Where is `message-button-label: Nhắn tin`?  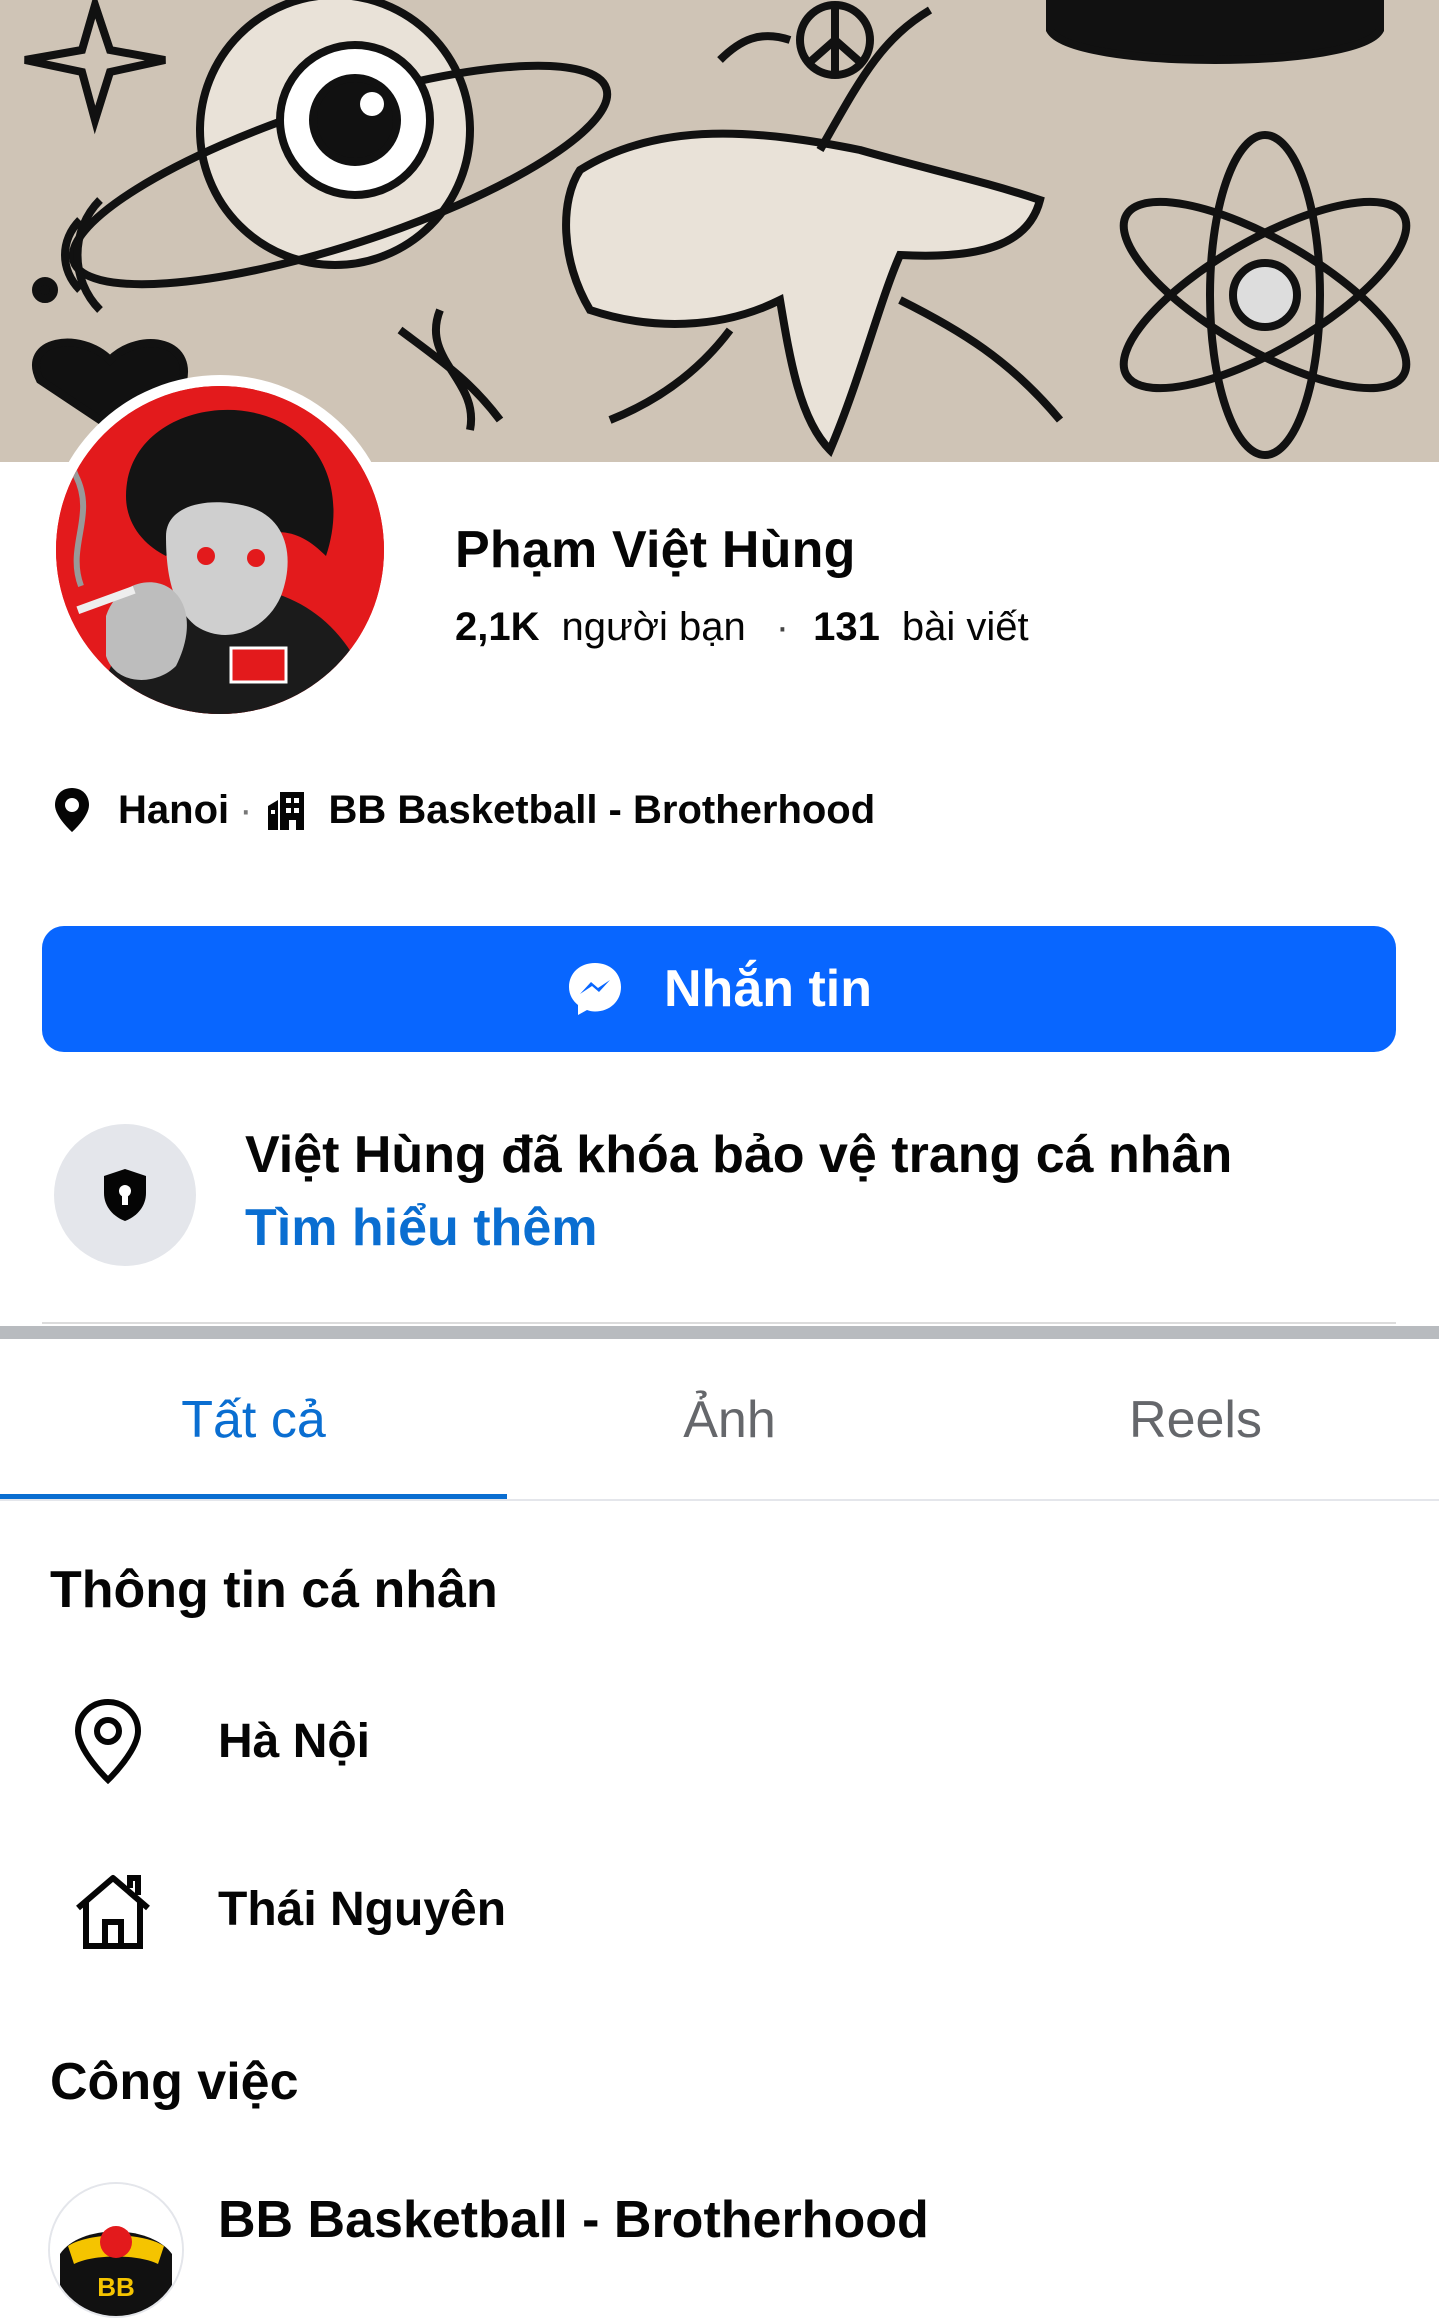
message-button-label: Nhắn tin is located at coordinates (768, 989).